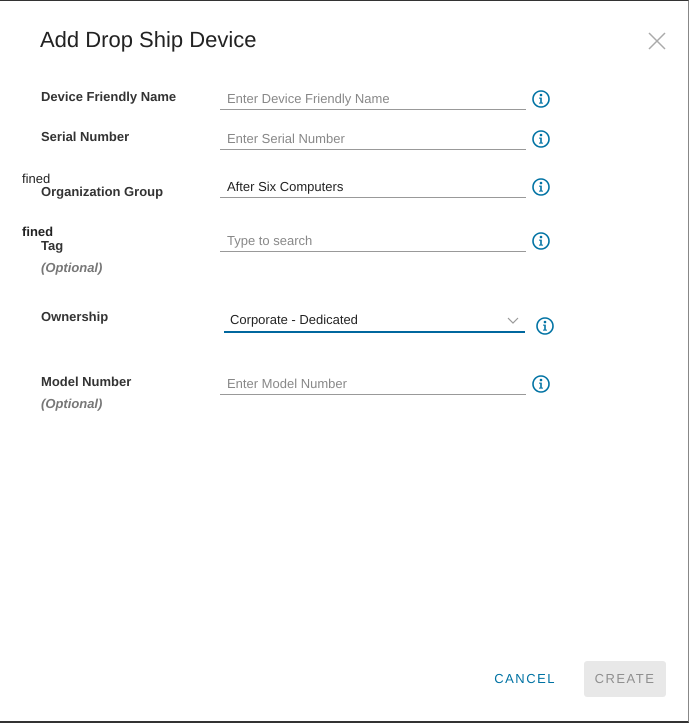 This screenshot has height=723, width=689. What do you see at coordinates (74, 317) in the screenshot?
I see `field-label: Ownership` at bounding box center [74, 317].